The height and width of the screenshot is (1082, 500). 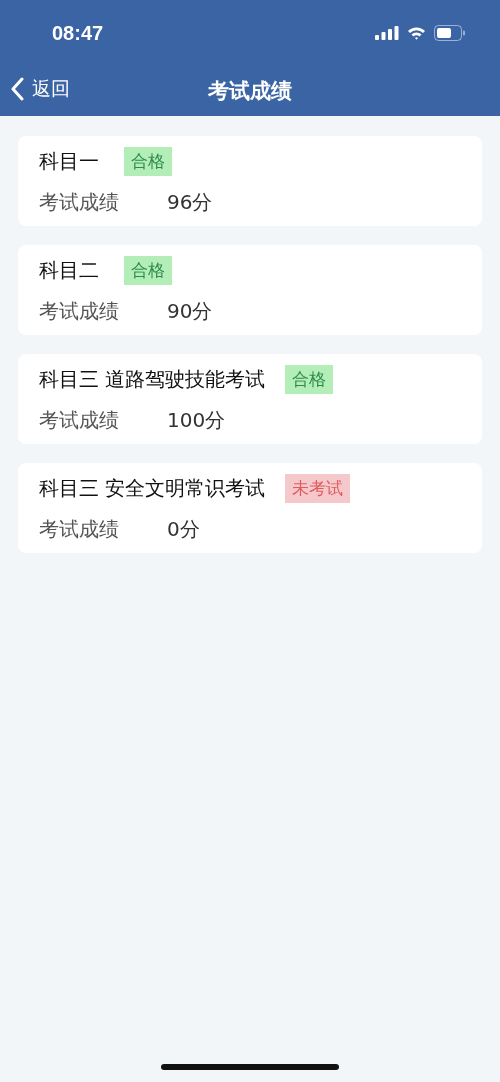 What do you see at coordinates (152, 488) in the screenshot?
I see `subject-name: 科目三 安全文明常识考试` at bounding box center [152, 488].